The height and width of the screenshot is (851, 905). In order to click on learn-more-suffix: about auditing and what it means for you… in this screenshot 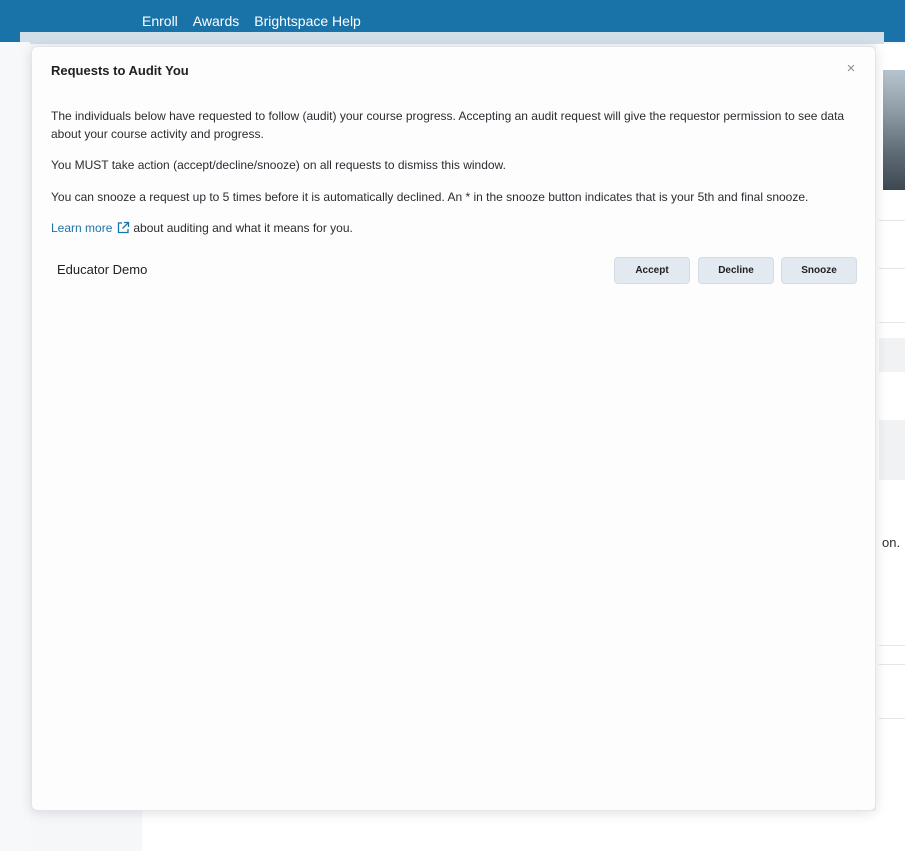, I will do `click(243, 228)`.